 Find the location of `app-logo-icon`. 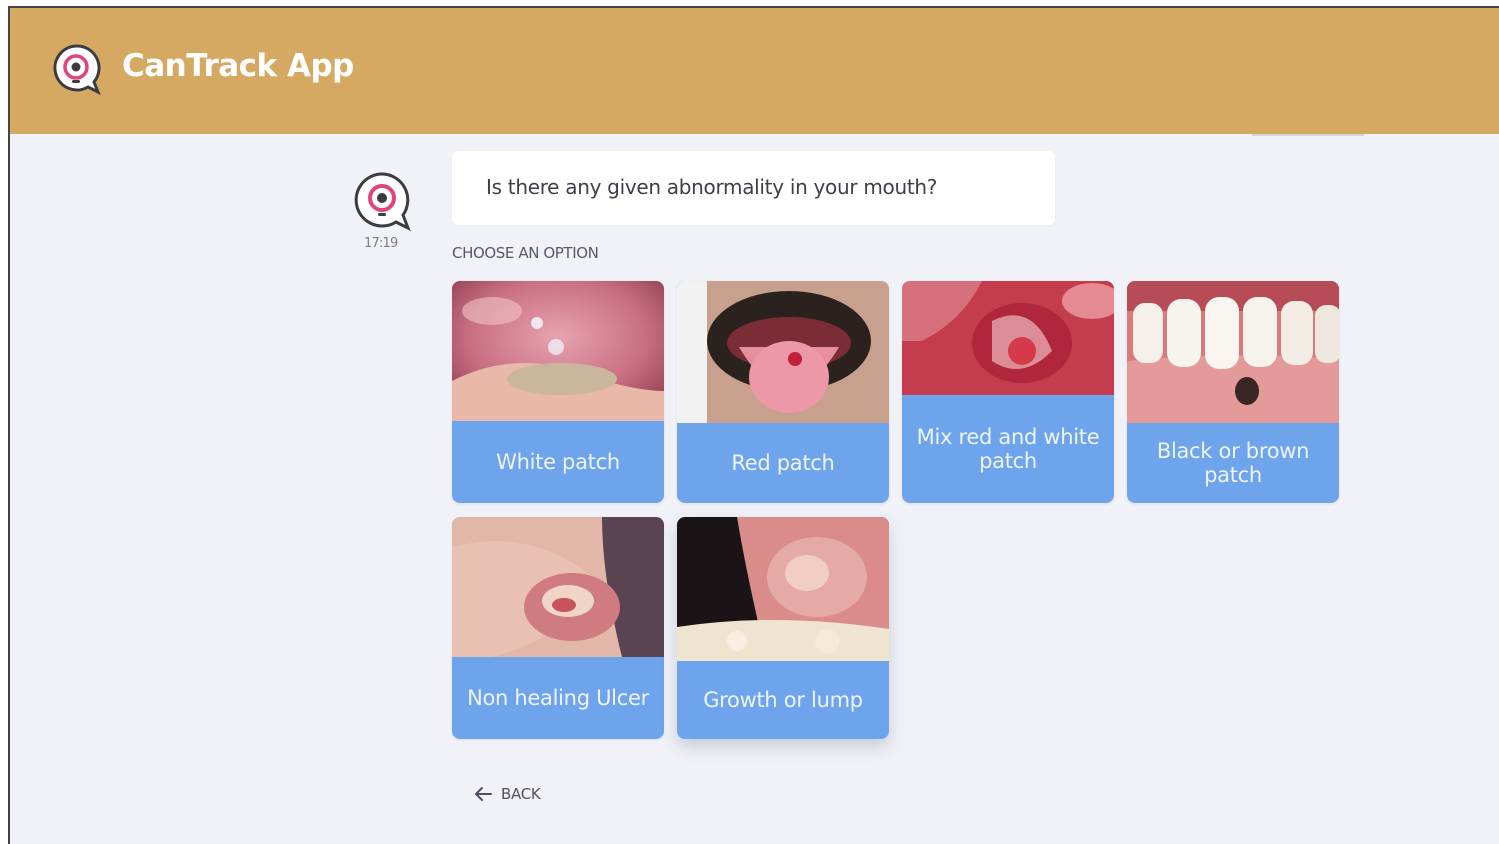

app-logo-icon is located at coordinates (77, 70).